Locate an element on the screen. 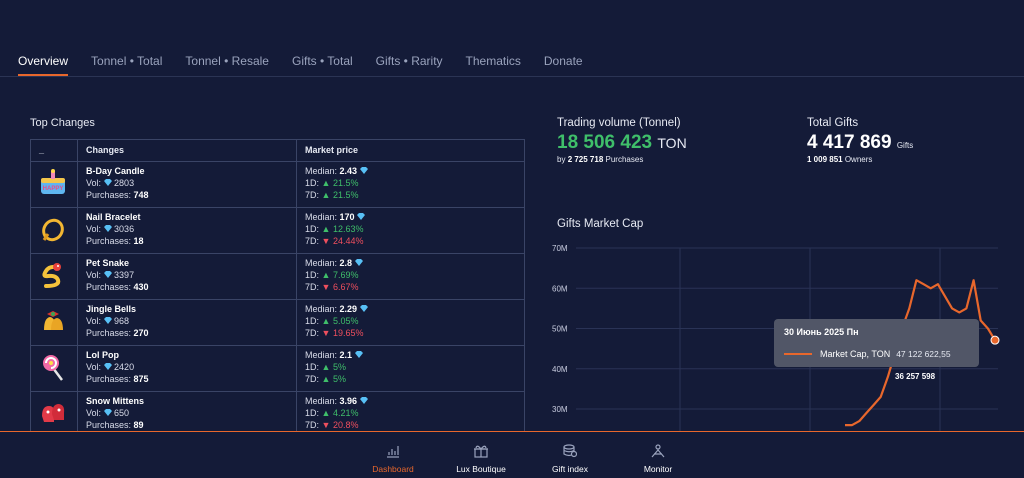 The height and width of the screenshot is (478, 1024). tab-tonnel-total: Tonnel • Total is located at coordinates (126, 65).